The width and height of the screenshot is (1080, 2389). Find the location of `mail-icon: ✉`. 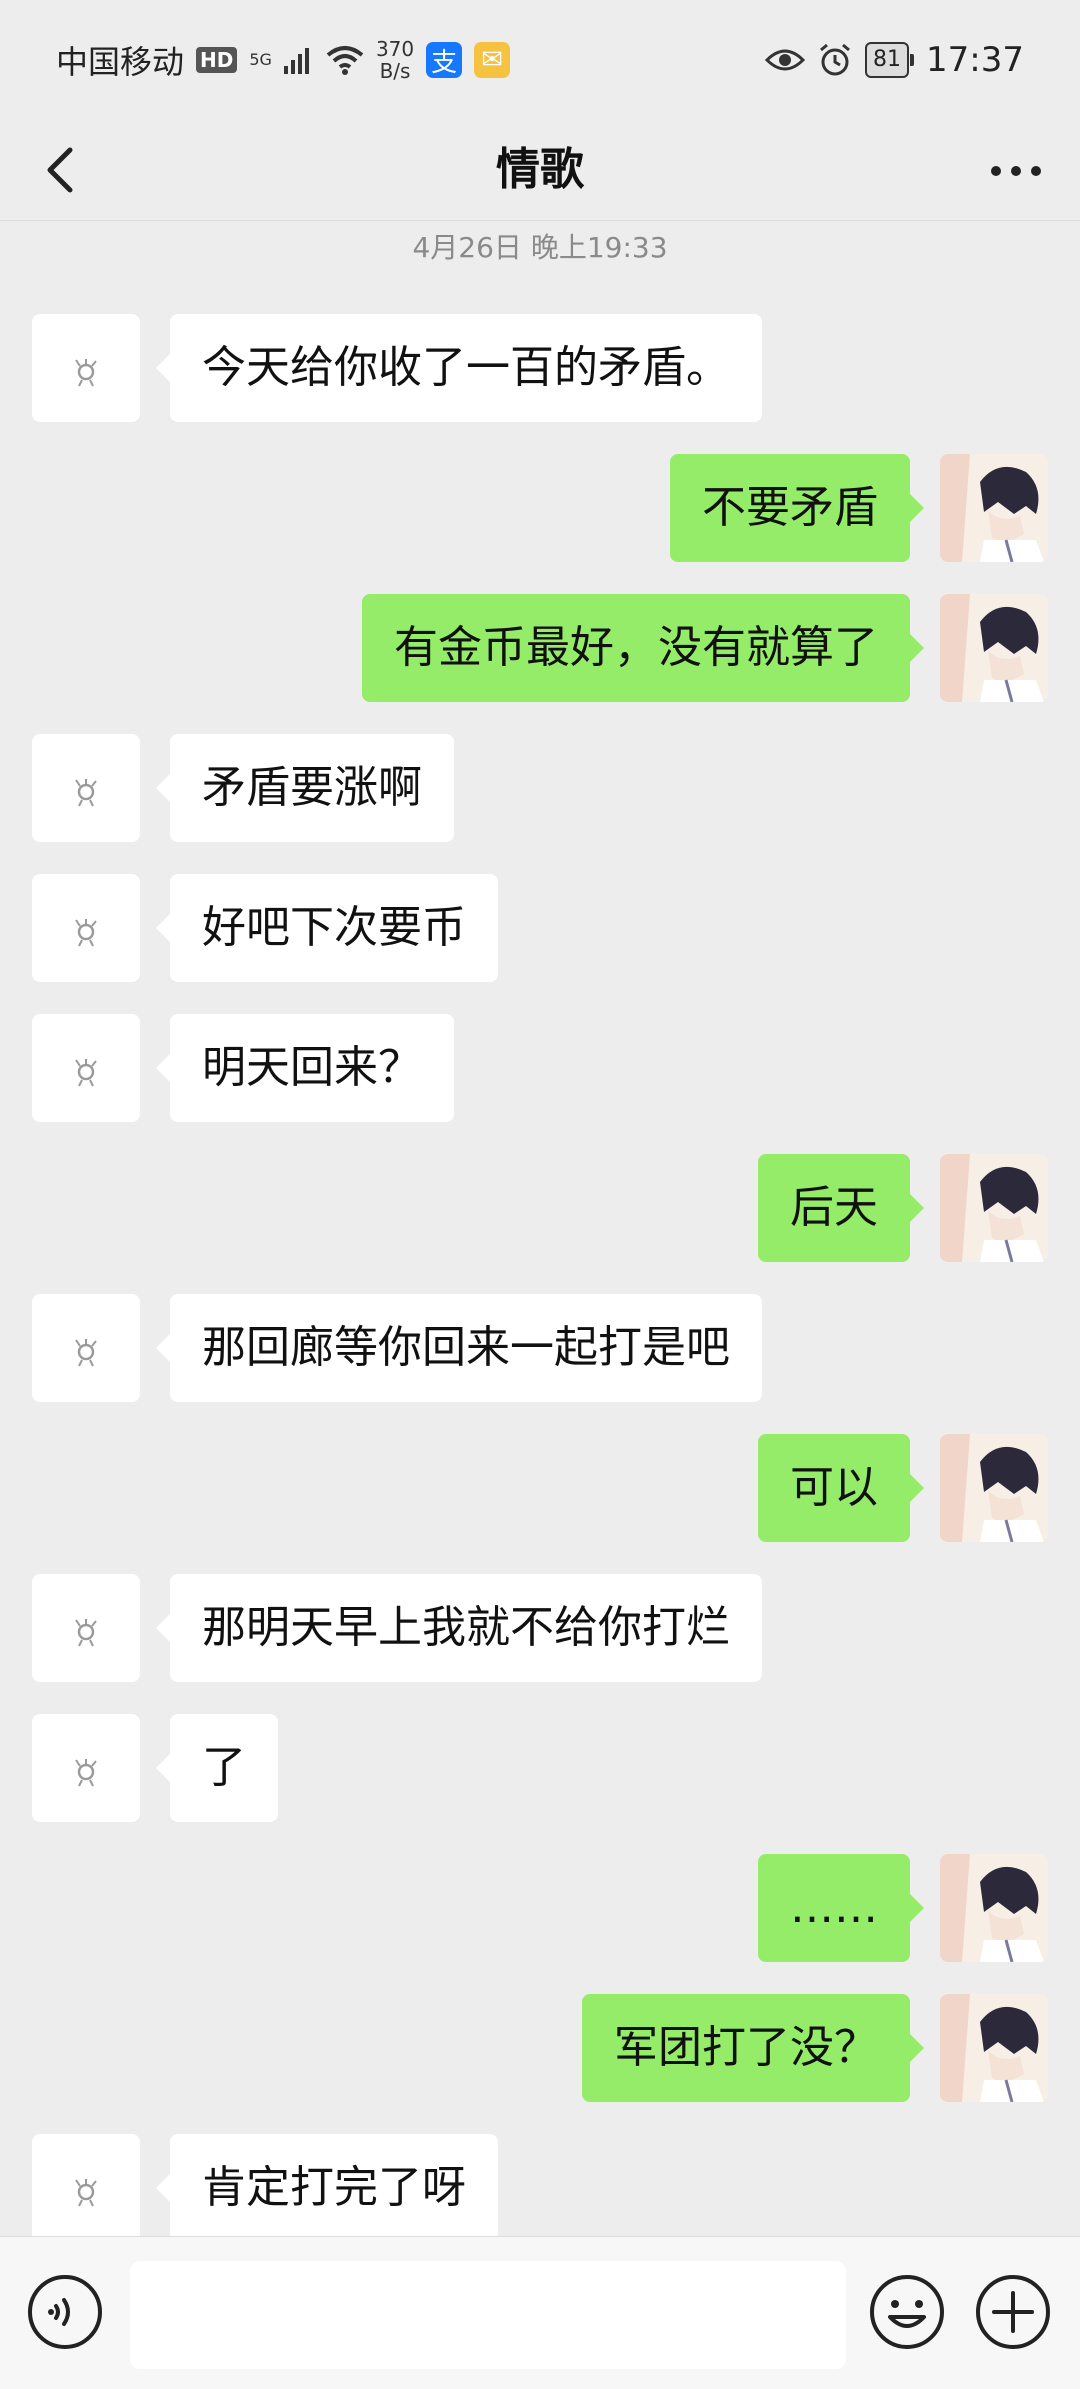

mail-icon: ✉ is located at coordinates (492, 60).